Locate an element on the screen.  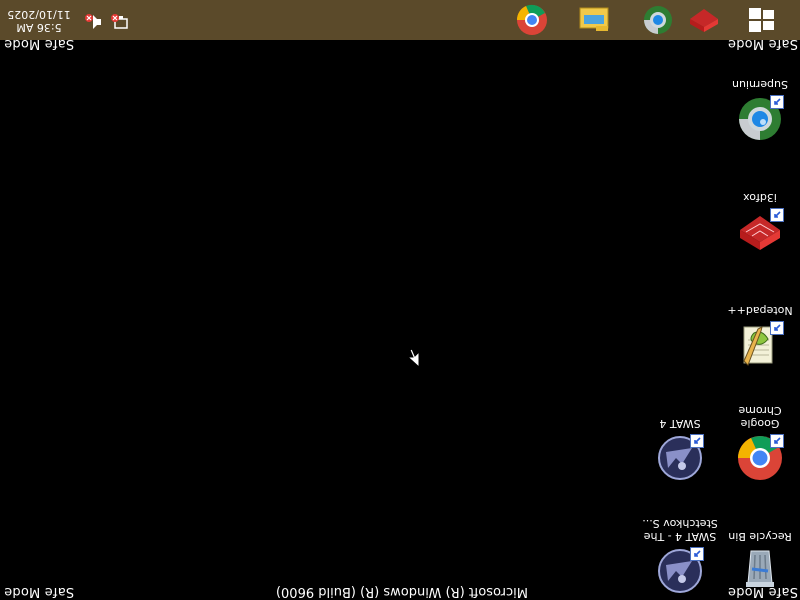
taskbar-superniun is located at coordinates (658, 20).